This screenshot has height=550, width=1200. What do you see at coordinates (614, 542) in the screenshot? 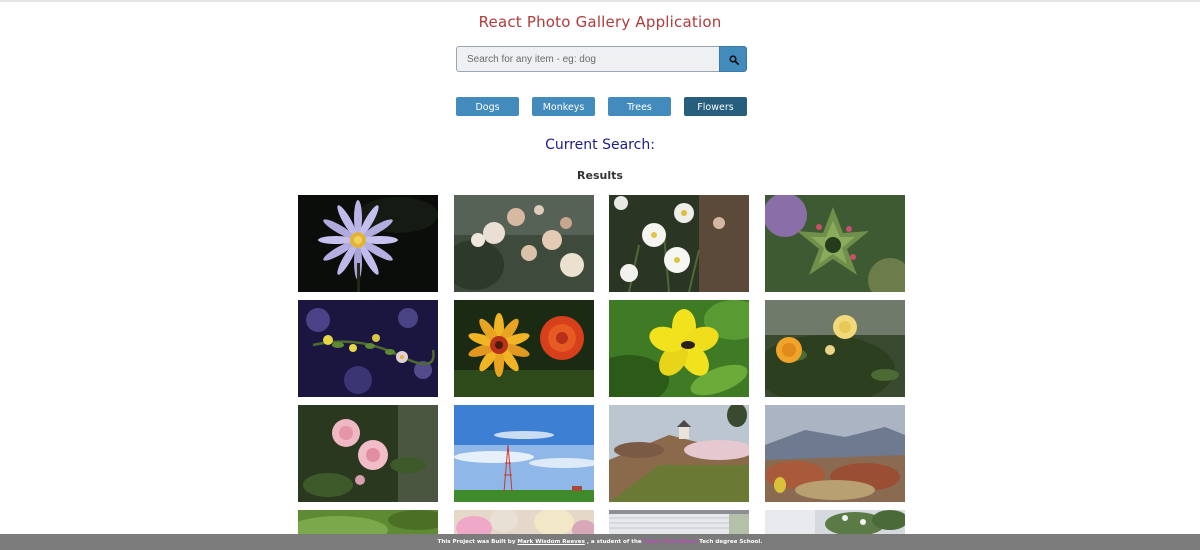
I see `footer-middle: , a student of the` at bounding box center [614, 542].